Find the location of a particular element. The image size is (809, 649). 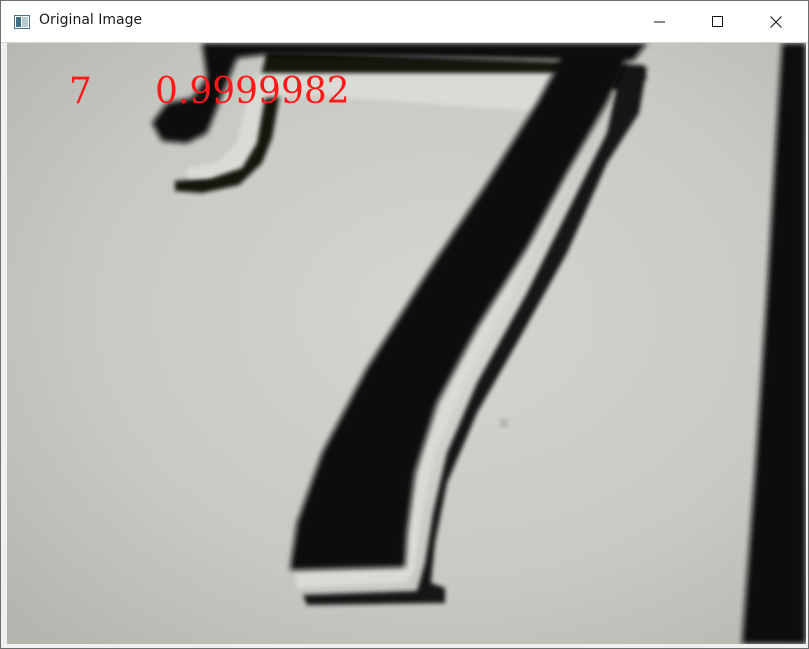

minimize-icon is located at coordinates (659, 22).